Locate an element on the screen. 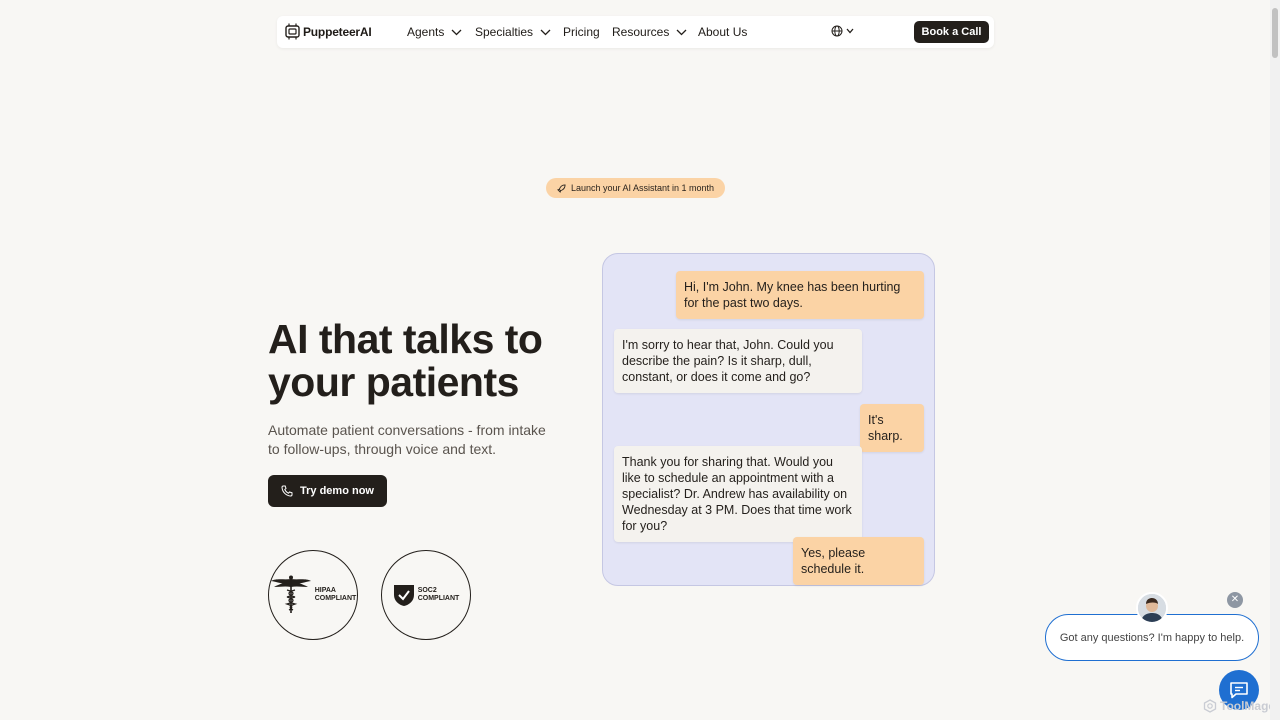 This screenshot has width=1280, height=720. soc2-compliant-seal: SOC2 COMPLIANT is located at coordinates (426, 595).